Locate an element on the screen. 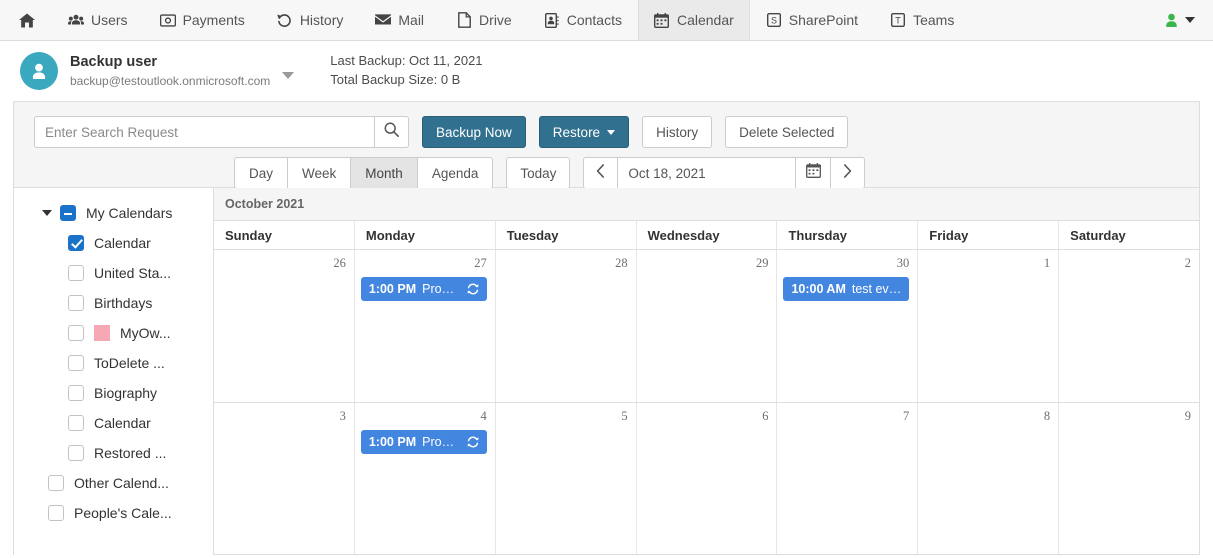 This screenshot has height=558, width=1213. day-cell: 5 is located at coordinates (566, 478).